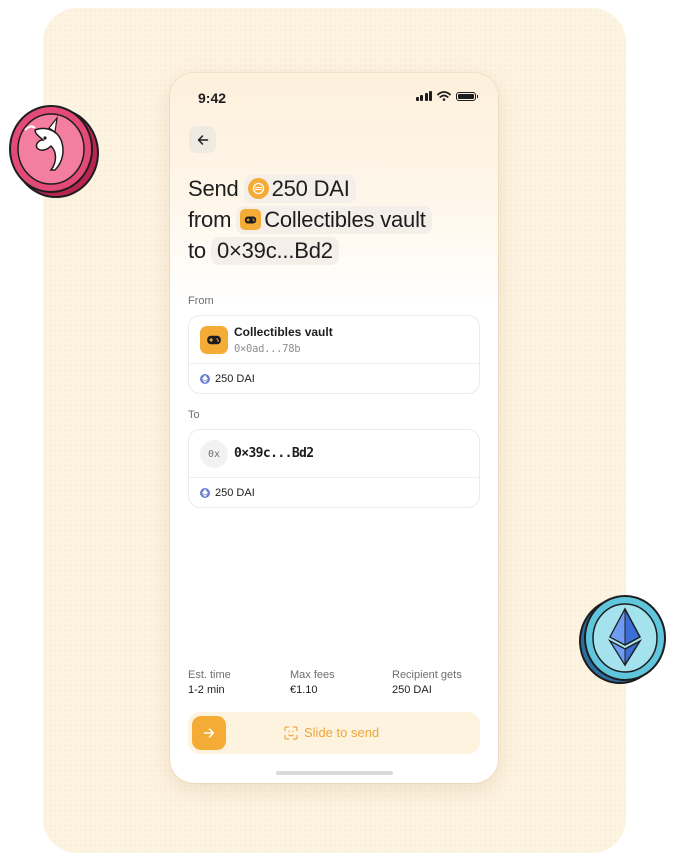  I want to click on recipient-address: 0×39c...Bd2, so click(274, 250).